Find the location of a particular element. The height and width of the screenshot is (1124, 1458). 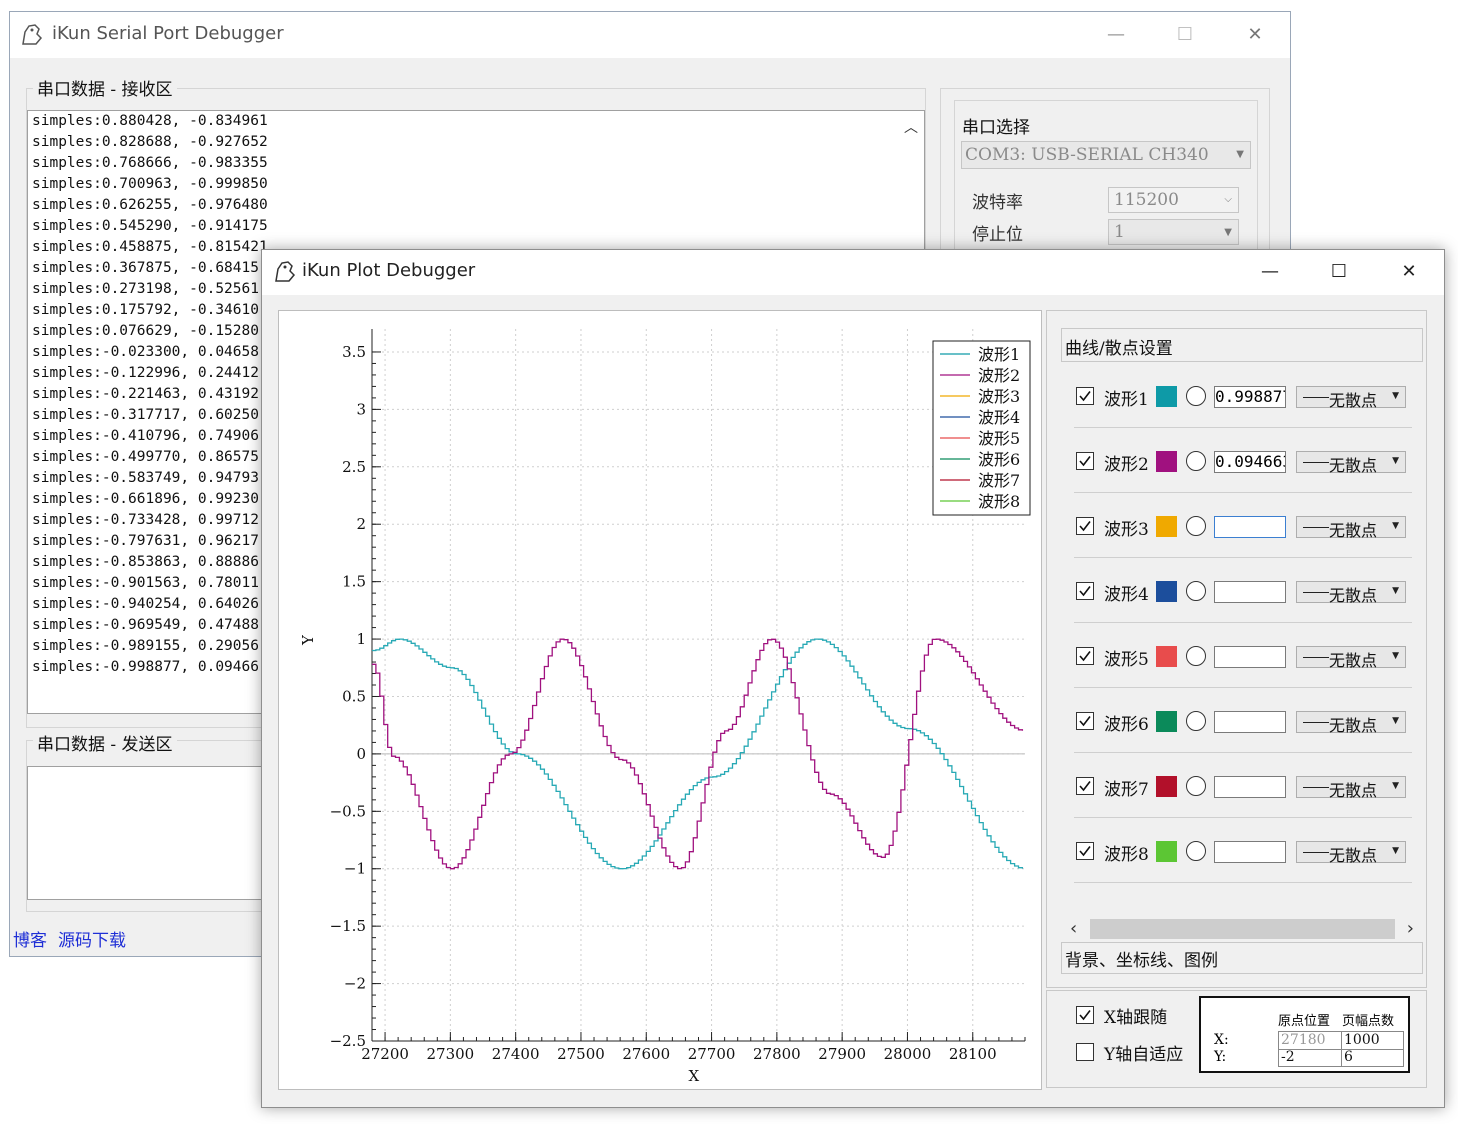

baud-select: 115200 ⌵ is located at coordinates (1173, 200).